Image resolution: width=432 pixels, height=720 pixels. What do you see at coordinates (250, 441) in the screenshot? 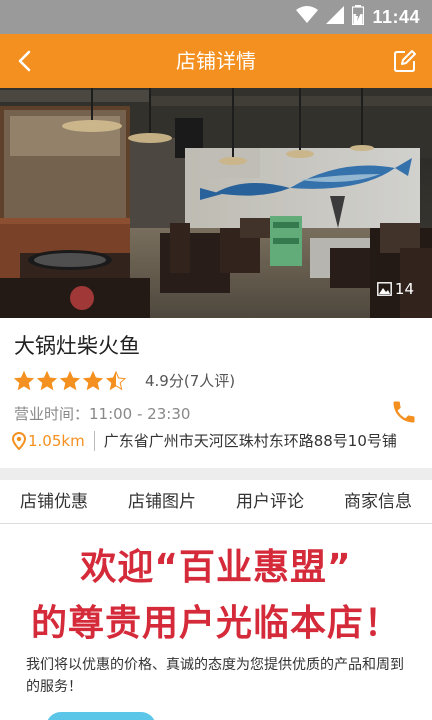
I see `address: 广东省广州市天河区珠村东环路88号10号铺` at bounding box center [250, 441].